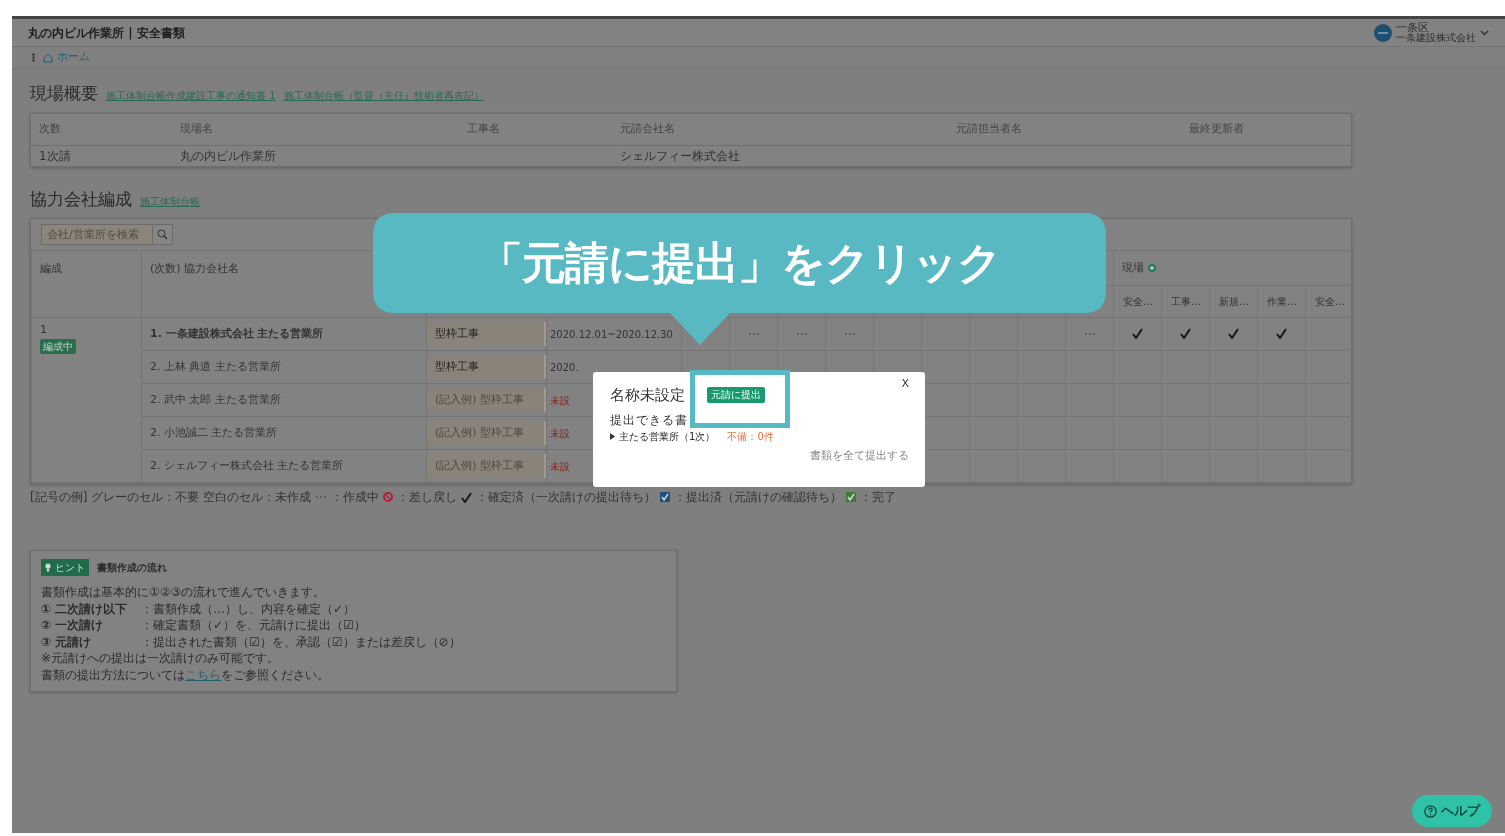 This screenshot has height=836, width=1505. Describe the element at coordinates (184, 592) in the screenshot. I see `hint-text: 書類作成は基本的に①②③の流れで進んでいきます。` at that location.